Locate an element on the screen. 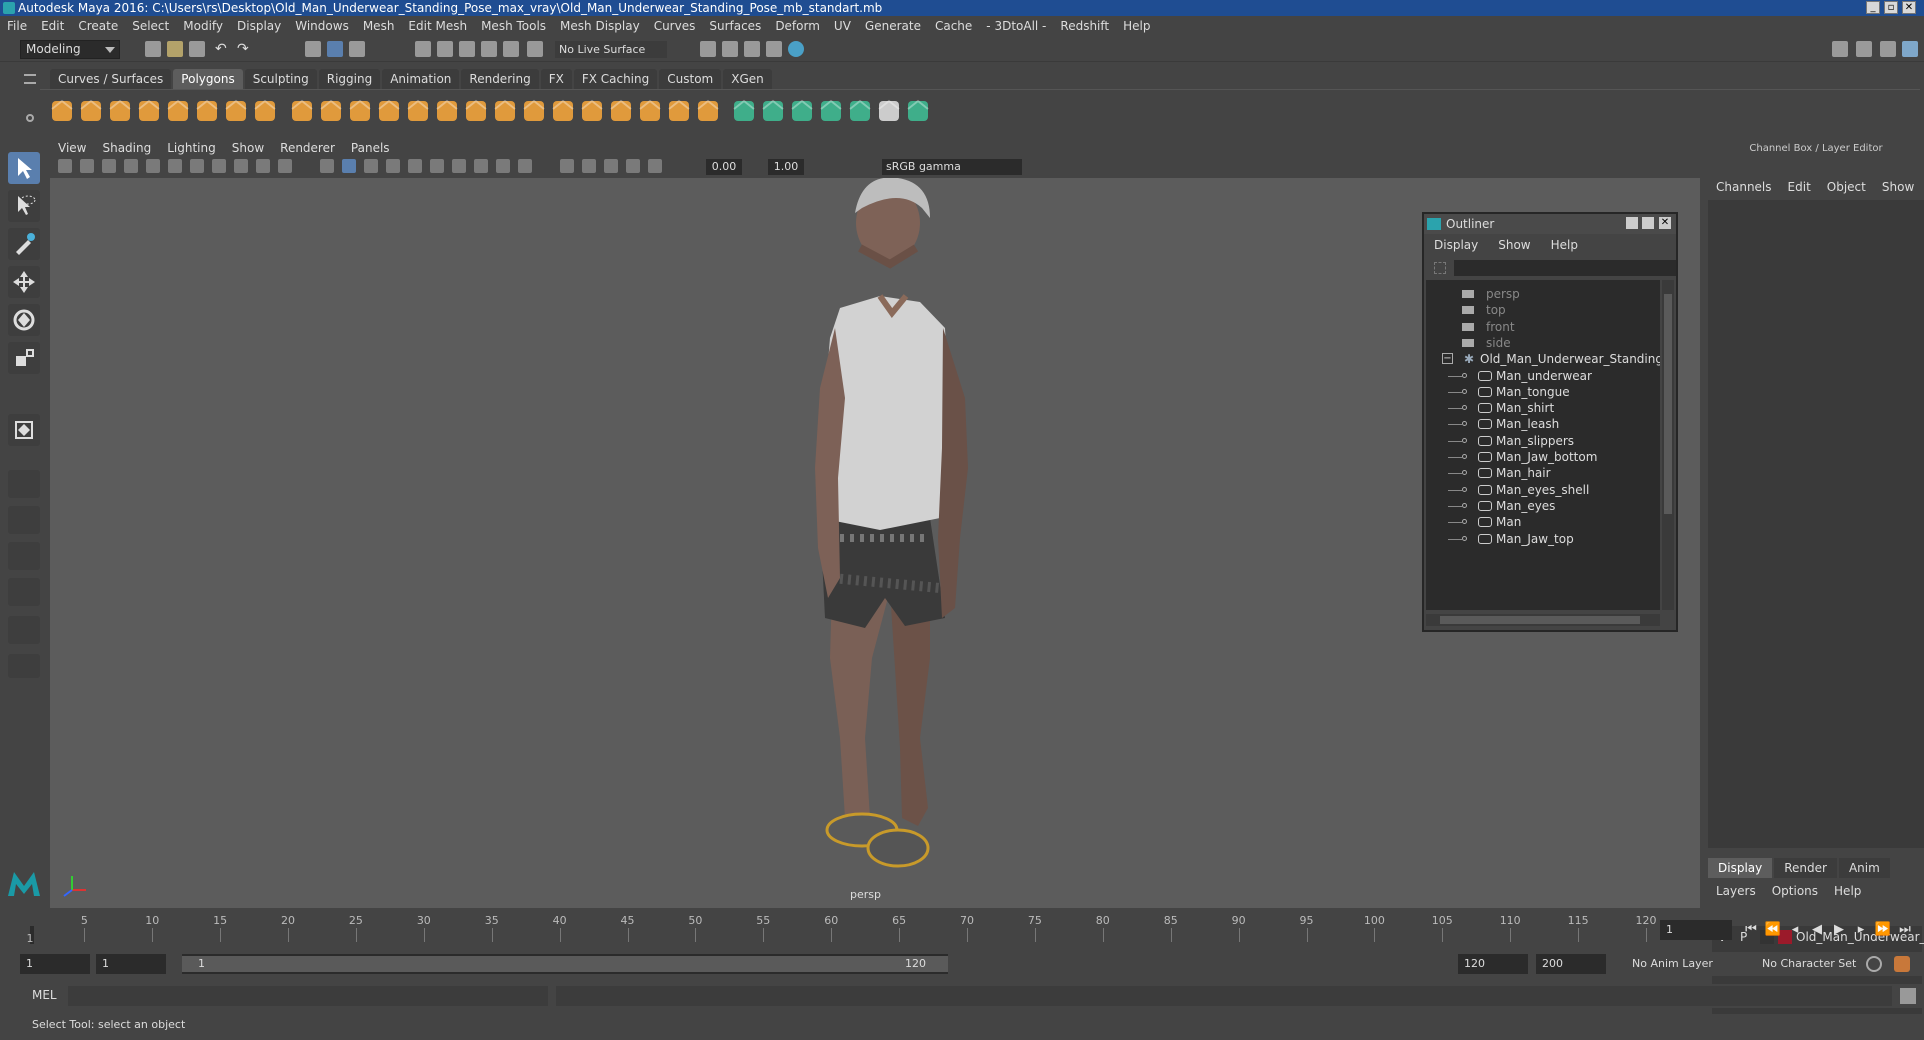  layout-four-icon is located at coordinates (24, 520).